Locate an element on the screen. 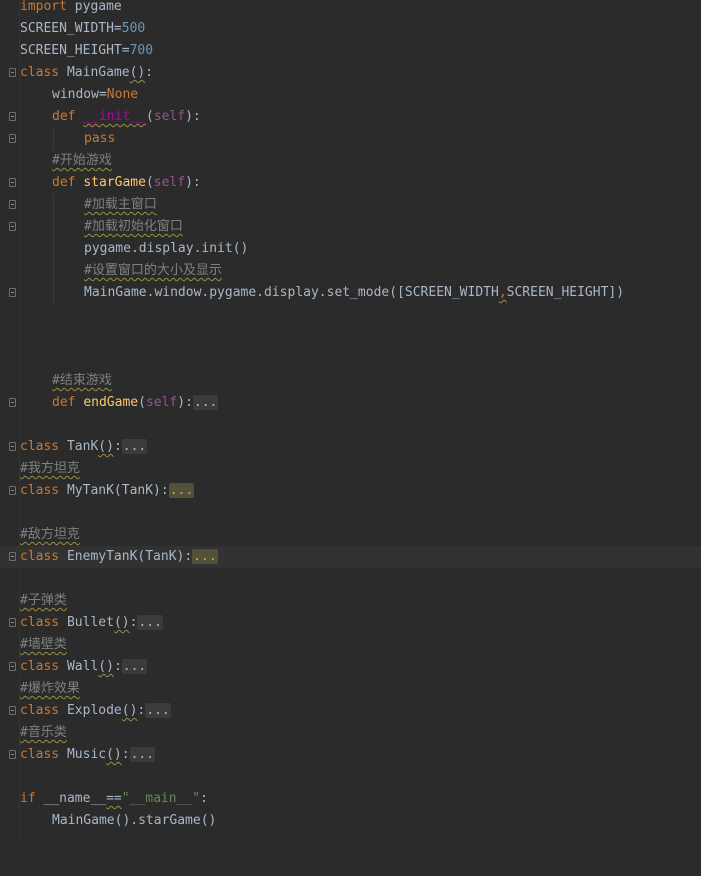 The height and width of the screenshot is (876, 701). comment: #我方坦克 is located at coordinates (50, 468).